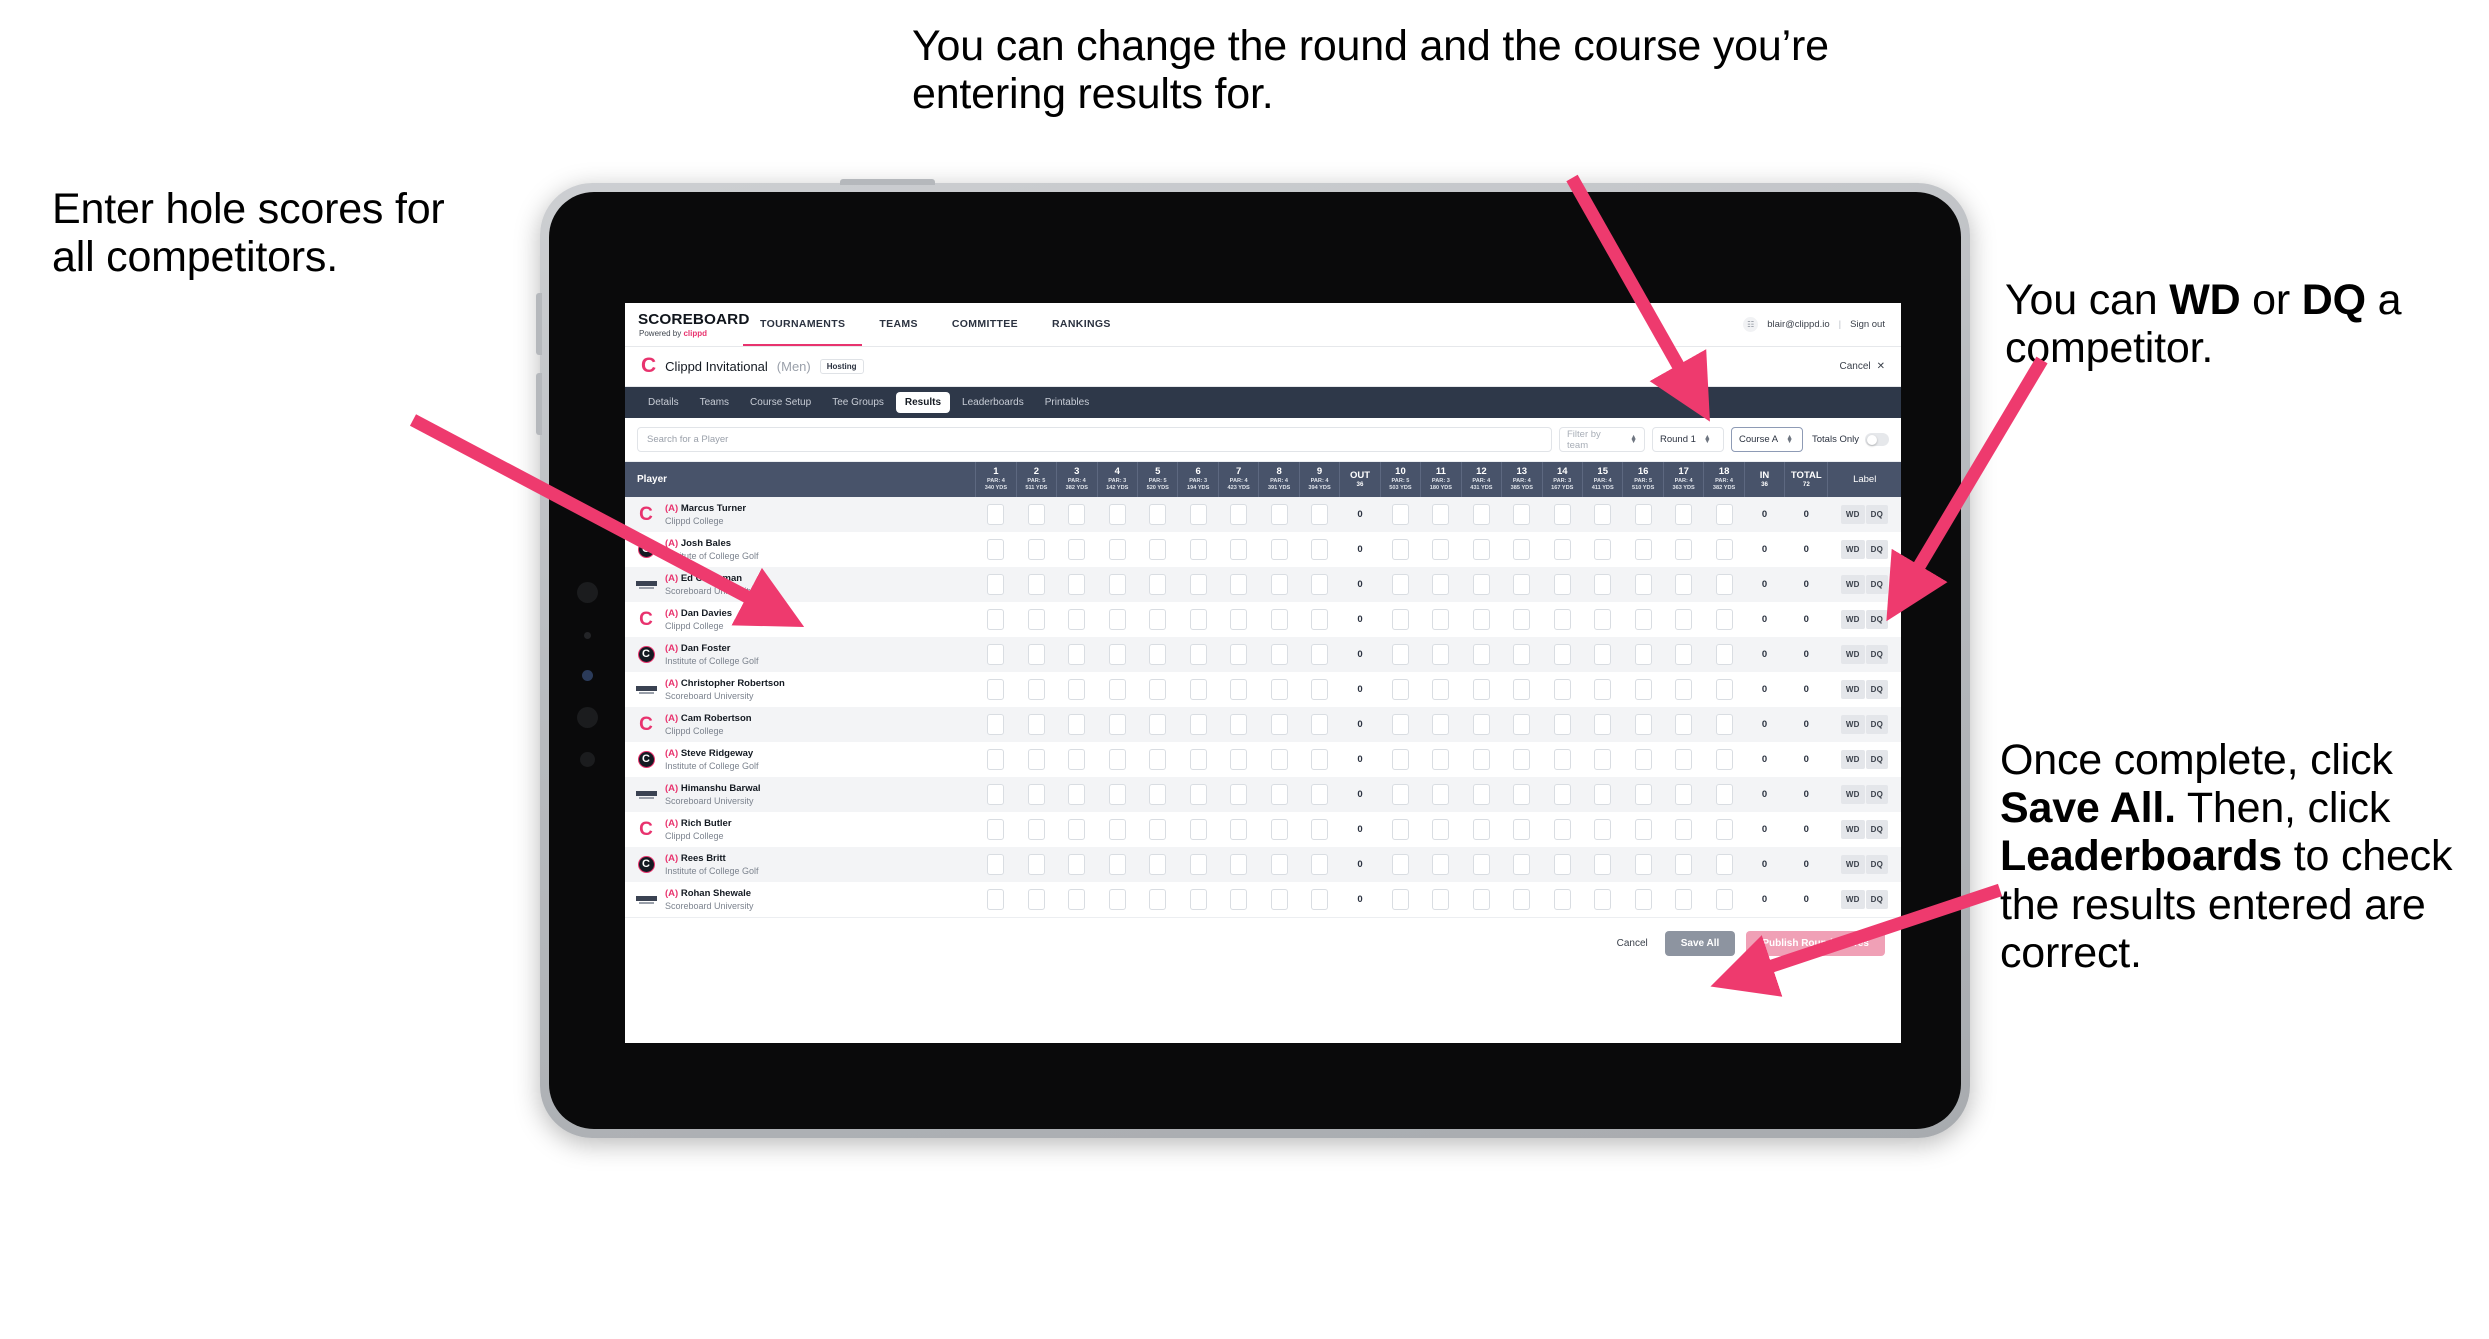  I want to click on course-select: Course A ▲ ▼, so click(1767, 439).